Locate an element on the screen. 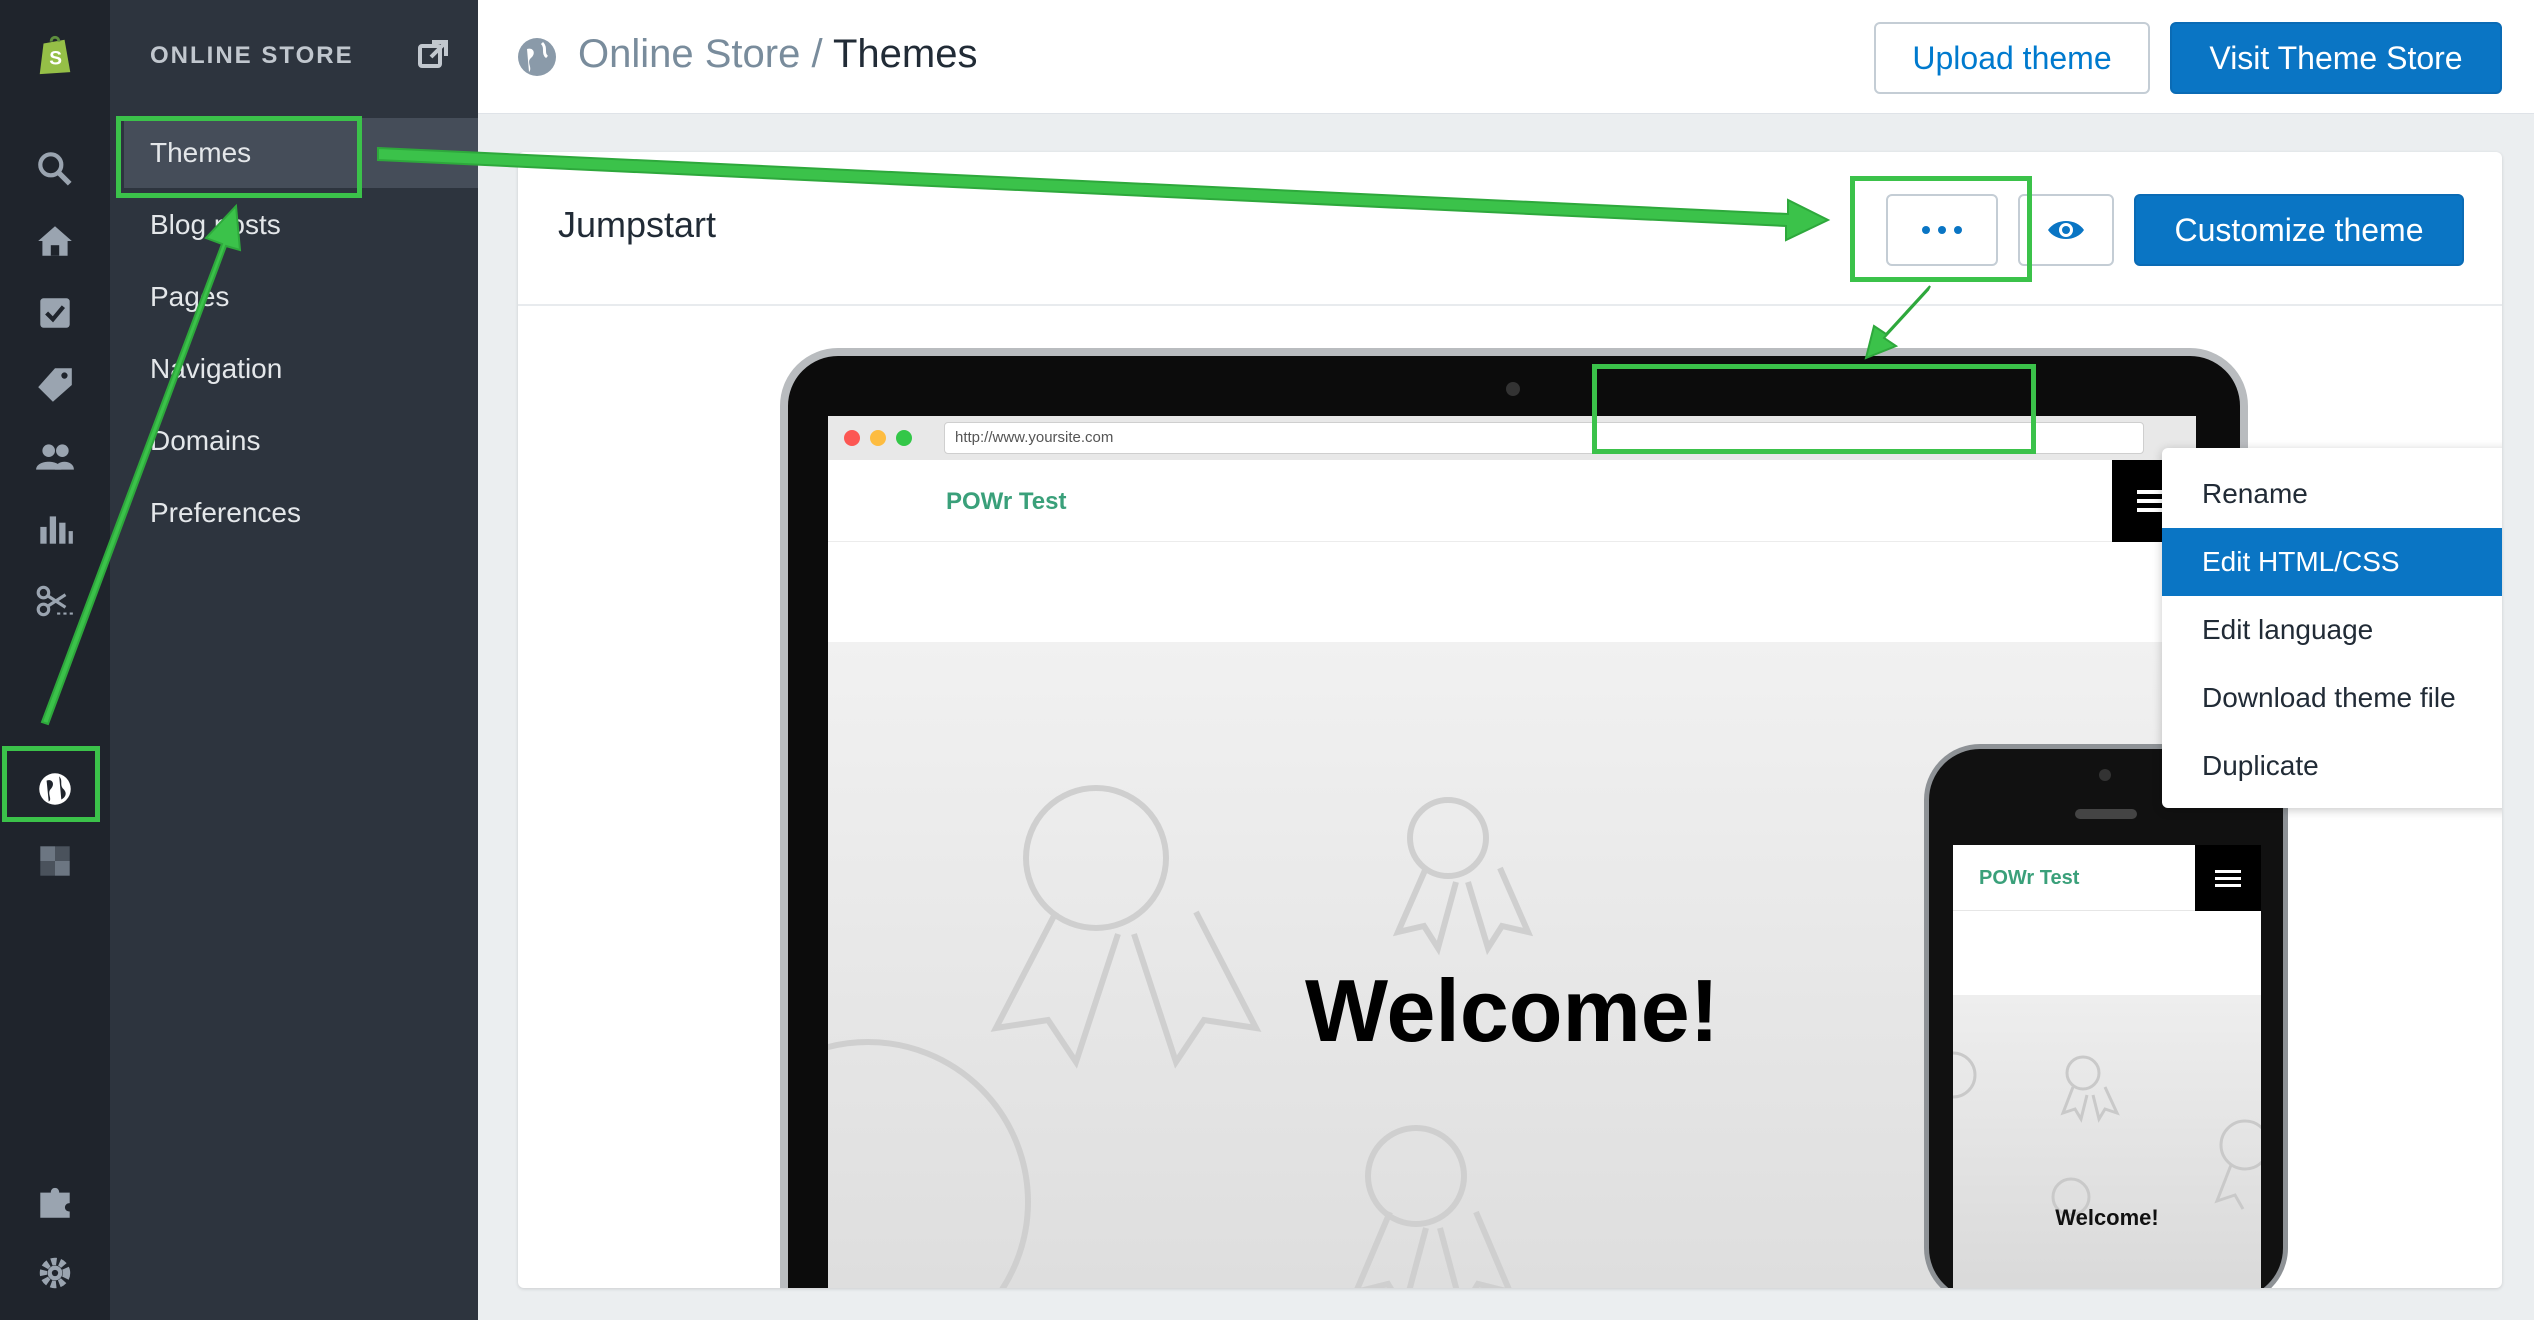 The image size is (2534, 1320). phone-welcome-heading: Welcome! is located at coordinates (2107, 1217).